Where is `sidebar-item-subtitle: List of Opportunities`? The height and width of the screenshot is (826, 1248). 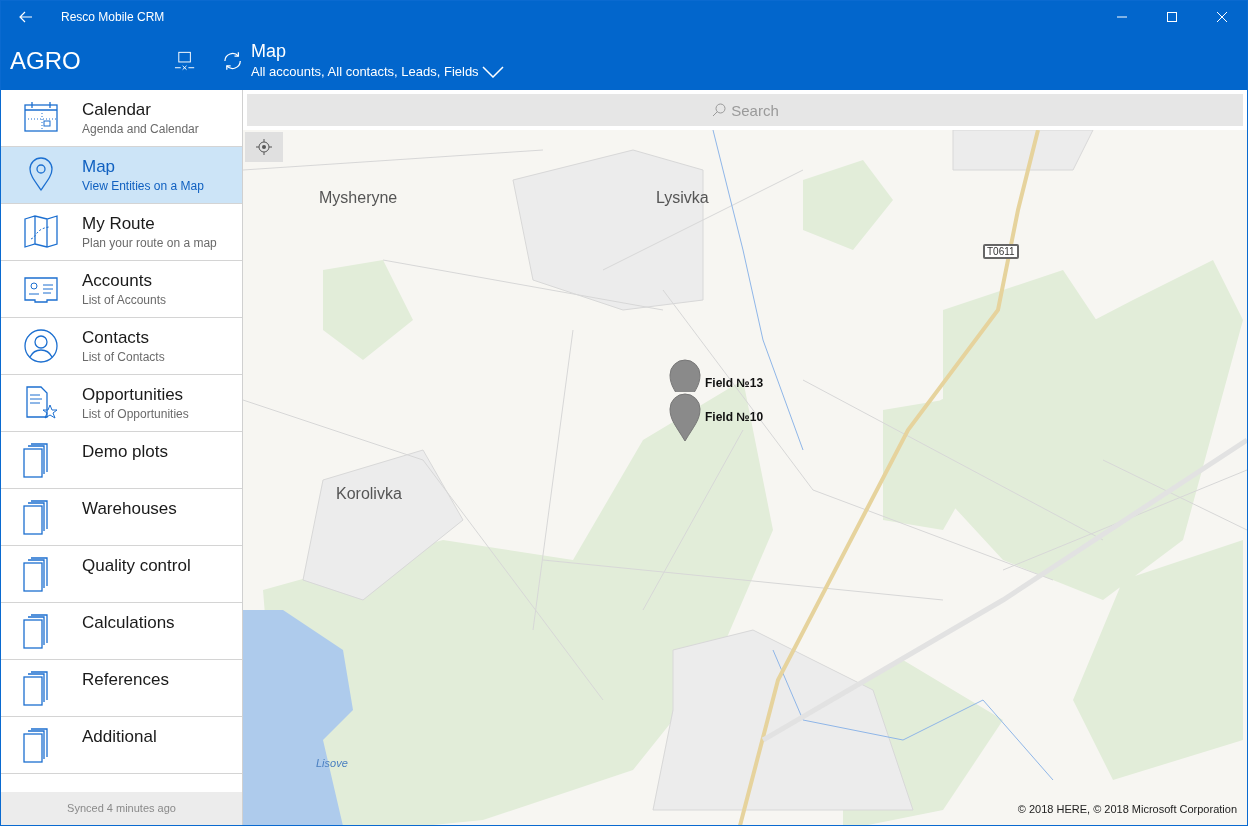
sidebar-item-subtitle: List of Opportunities is located at coordinates (135, 414).